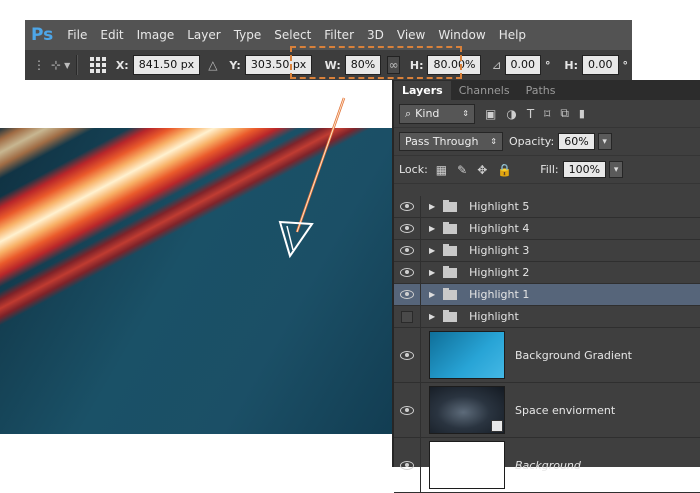 The height and width of the screenshot is (493, 700). Describe the element at coordinates (482, 170) in the screenshot. I see `lock-position-icon: ✥` at that location.